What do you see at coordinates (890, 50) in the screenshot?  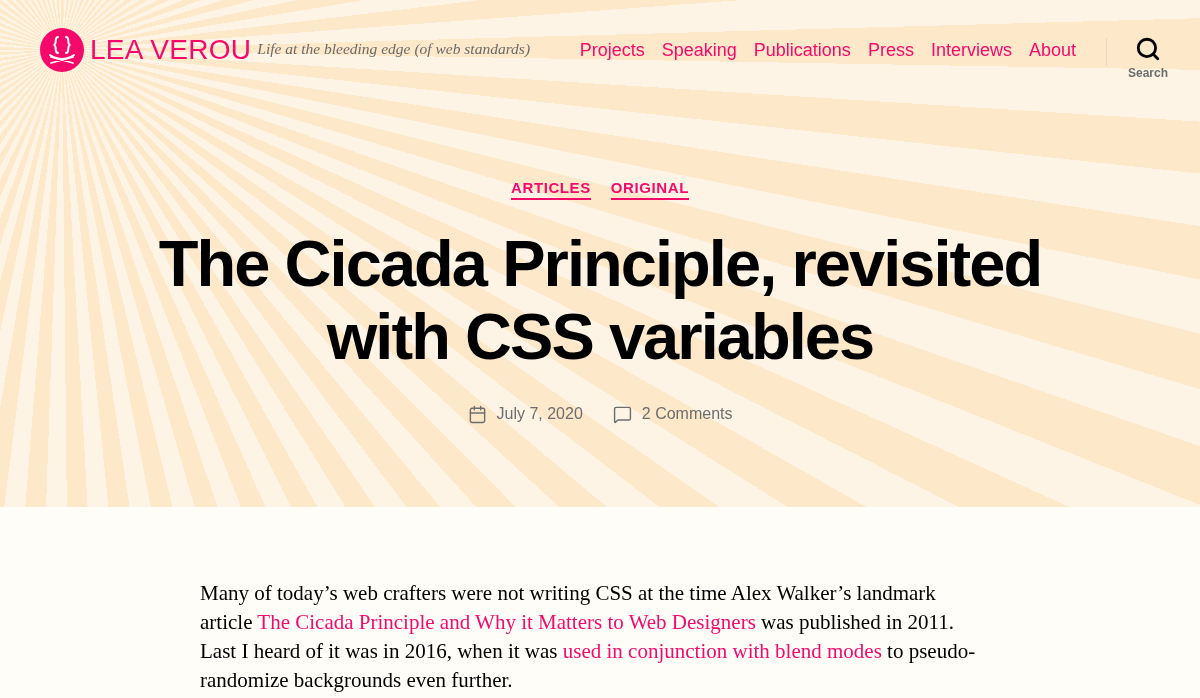 I see `nav-link: Press` at bounding box center [890, 50].